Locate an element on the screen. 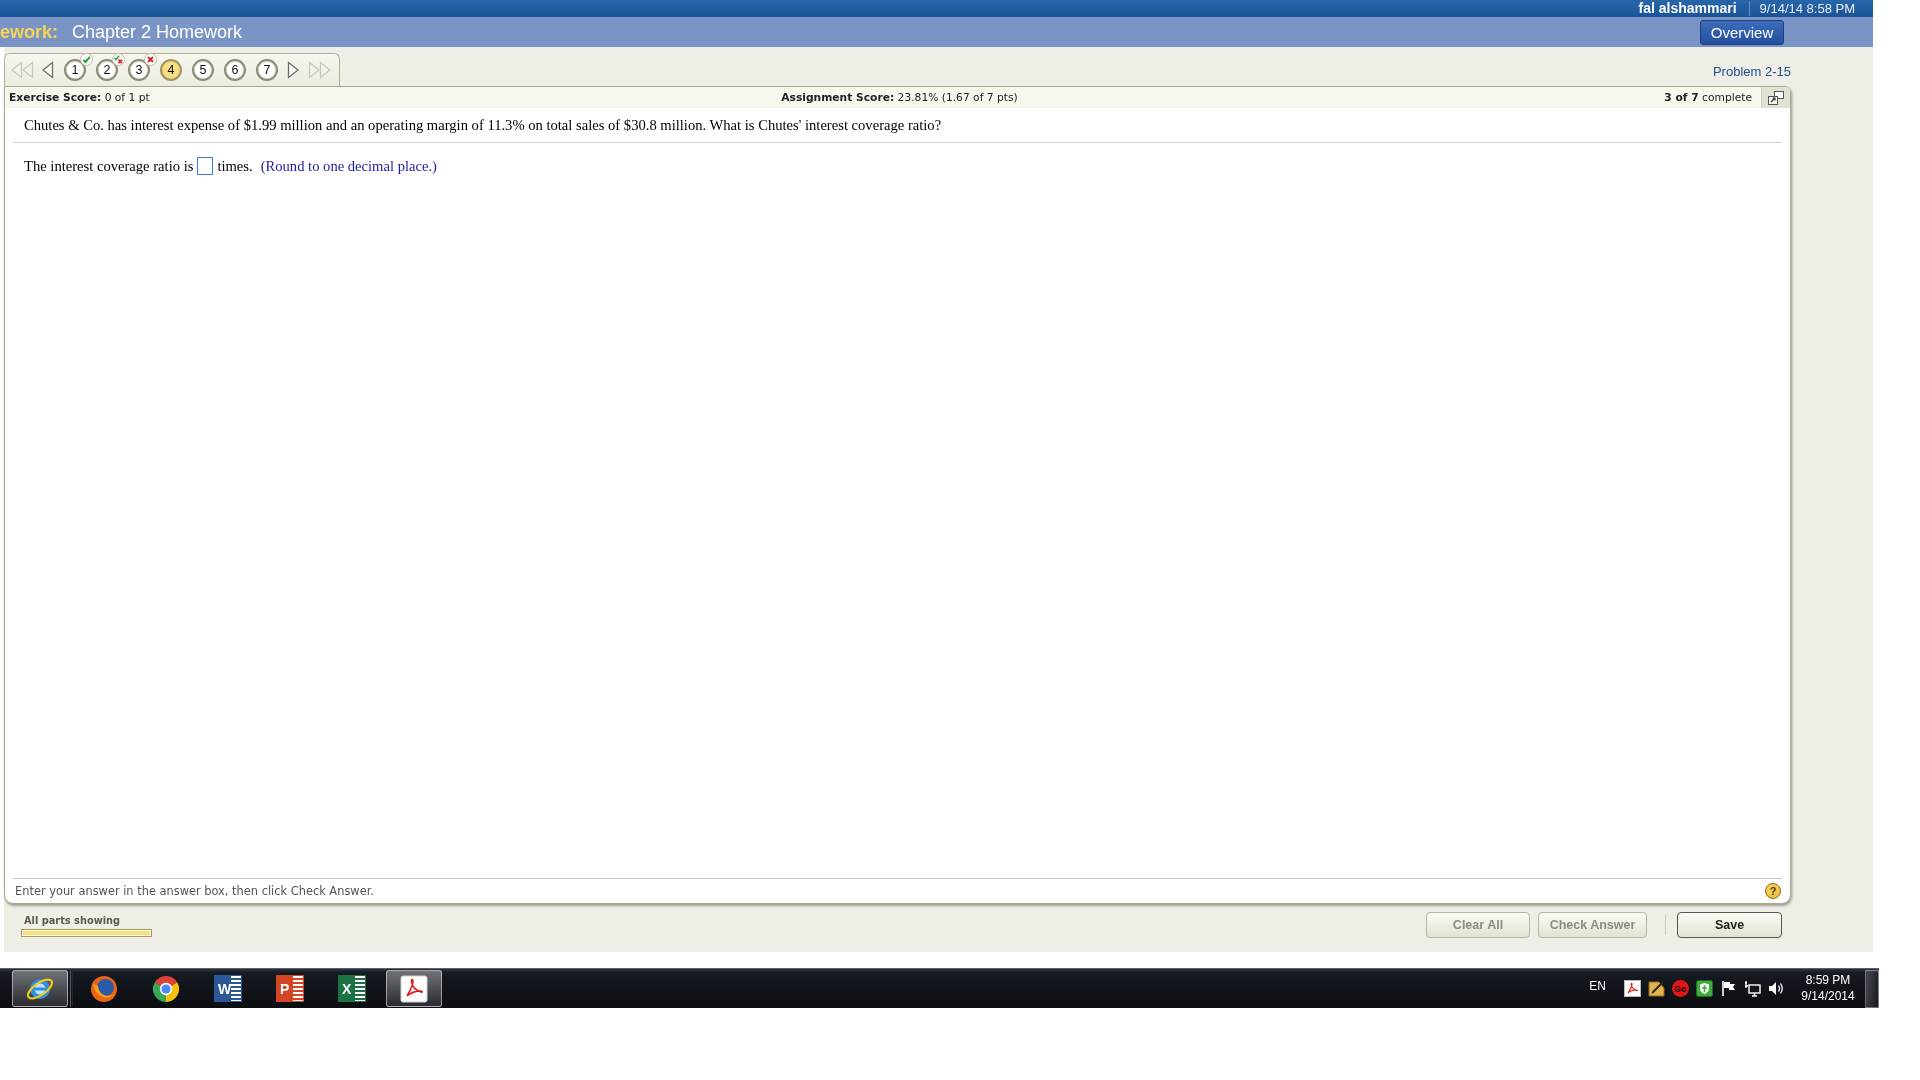 The width and height of the screenshot is (1920, 1080). user-name: fal alshammari is located at coordinates (1694, 8).